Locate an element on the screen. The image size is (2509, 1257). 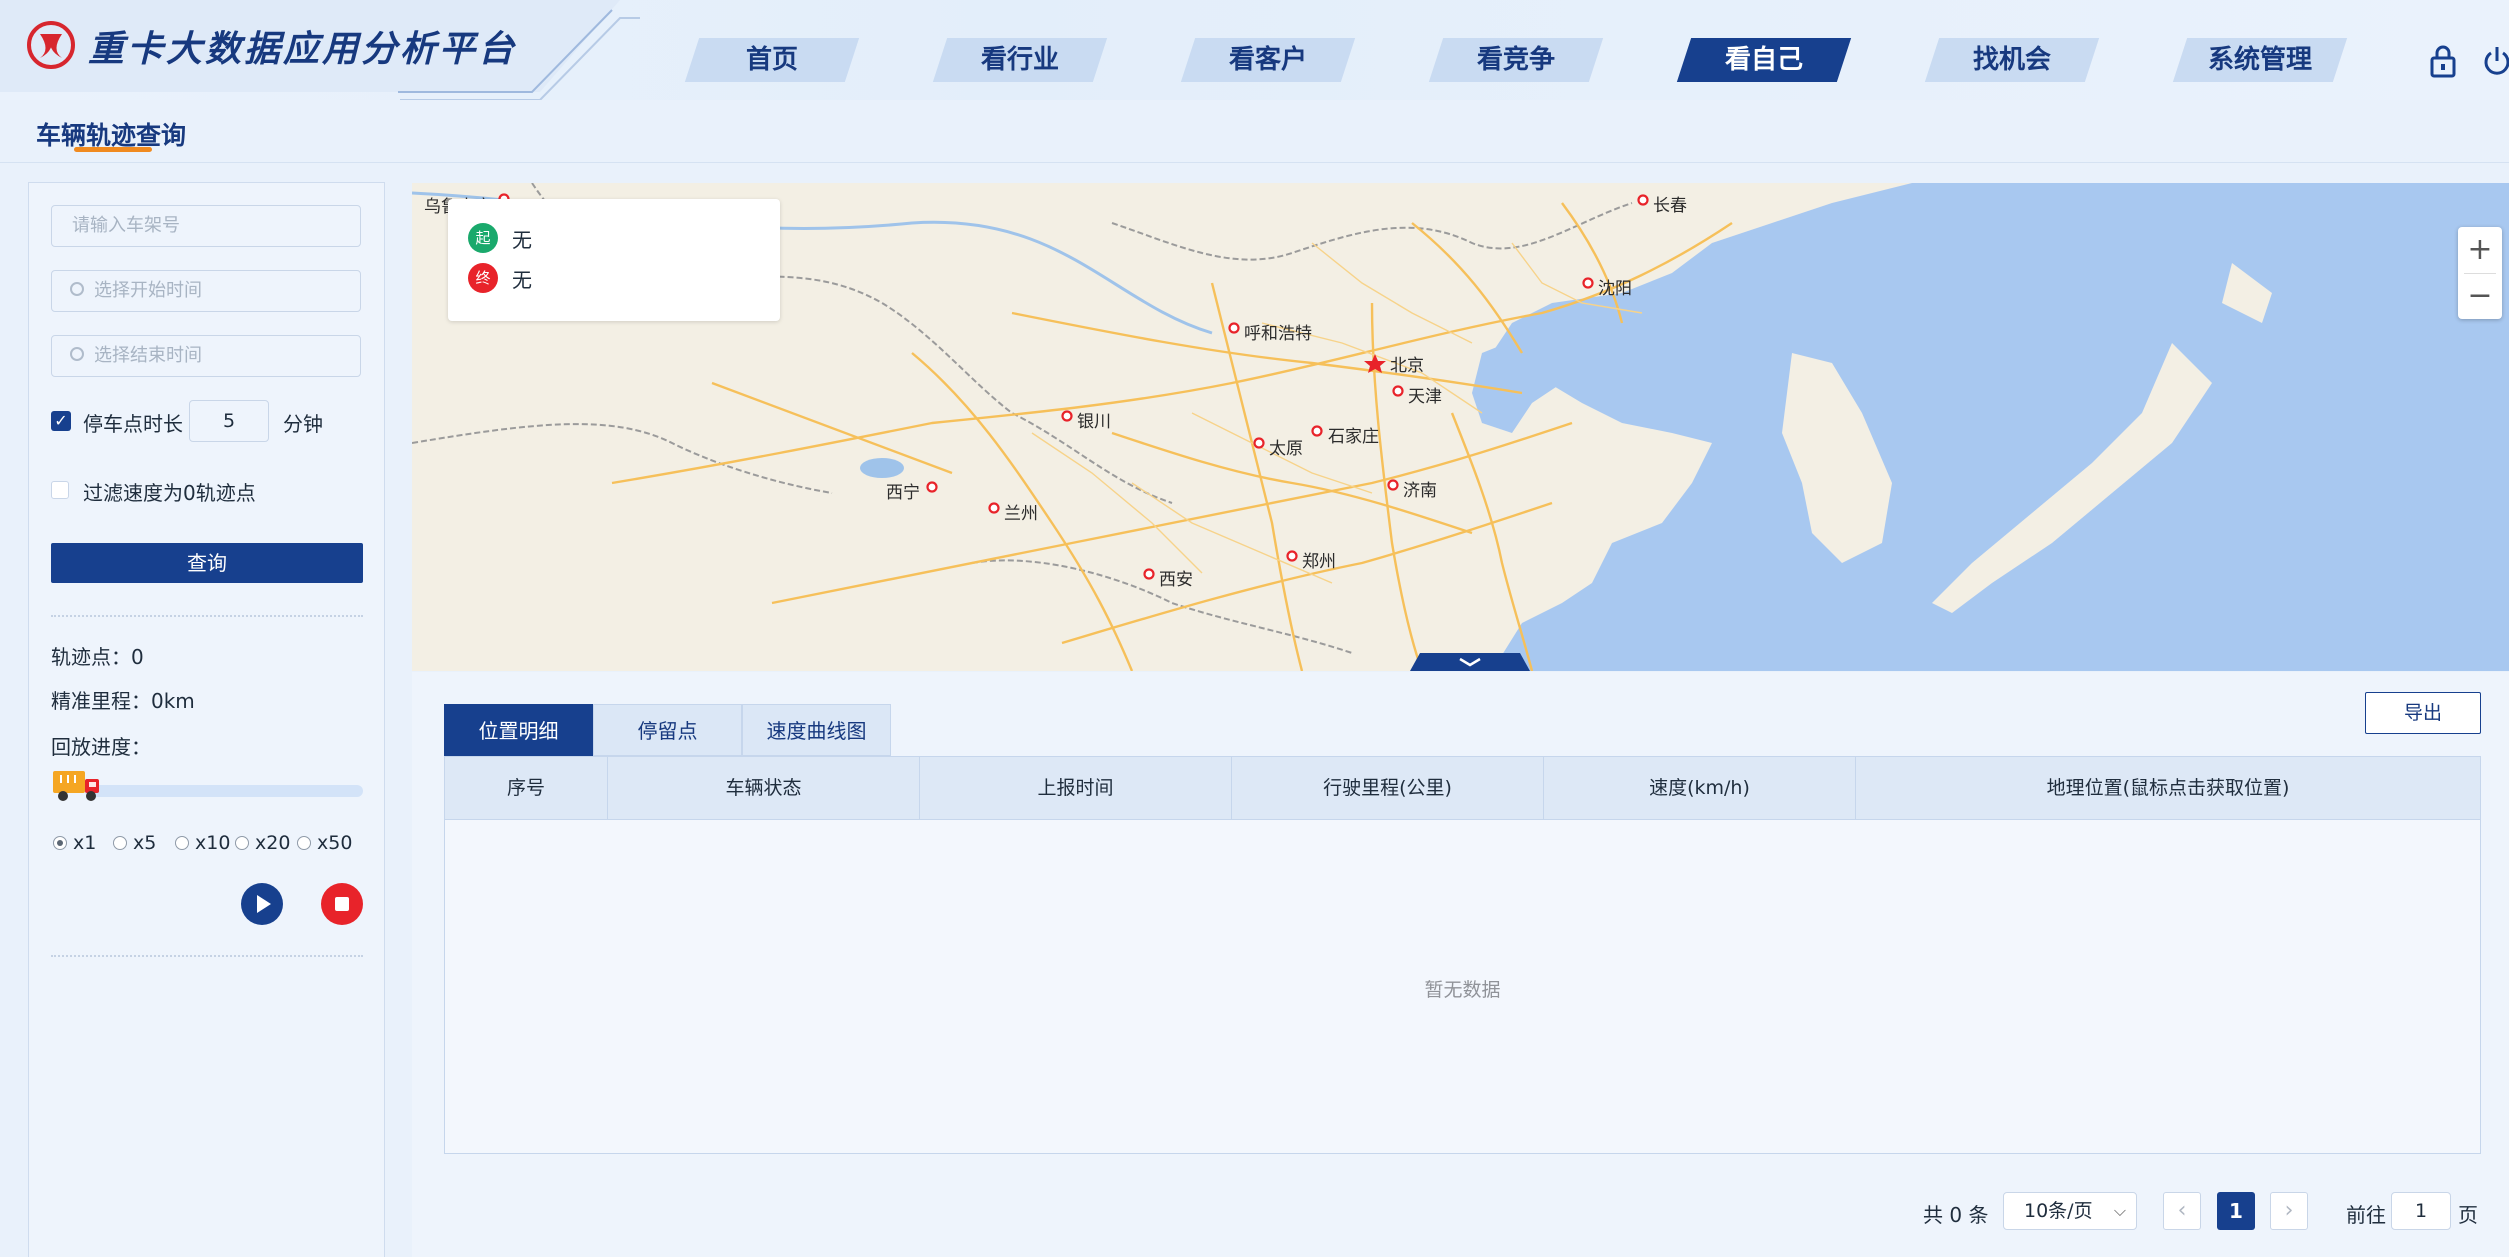
nav-item-opportunity: 找机会 is located at coordinates (2012, 60).